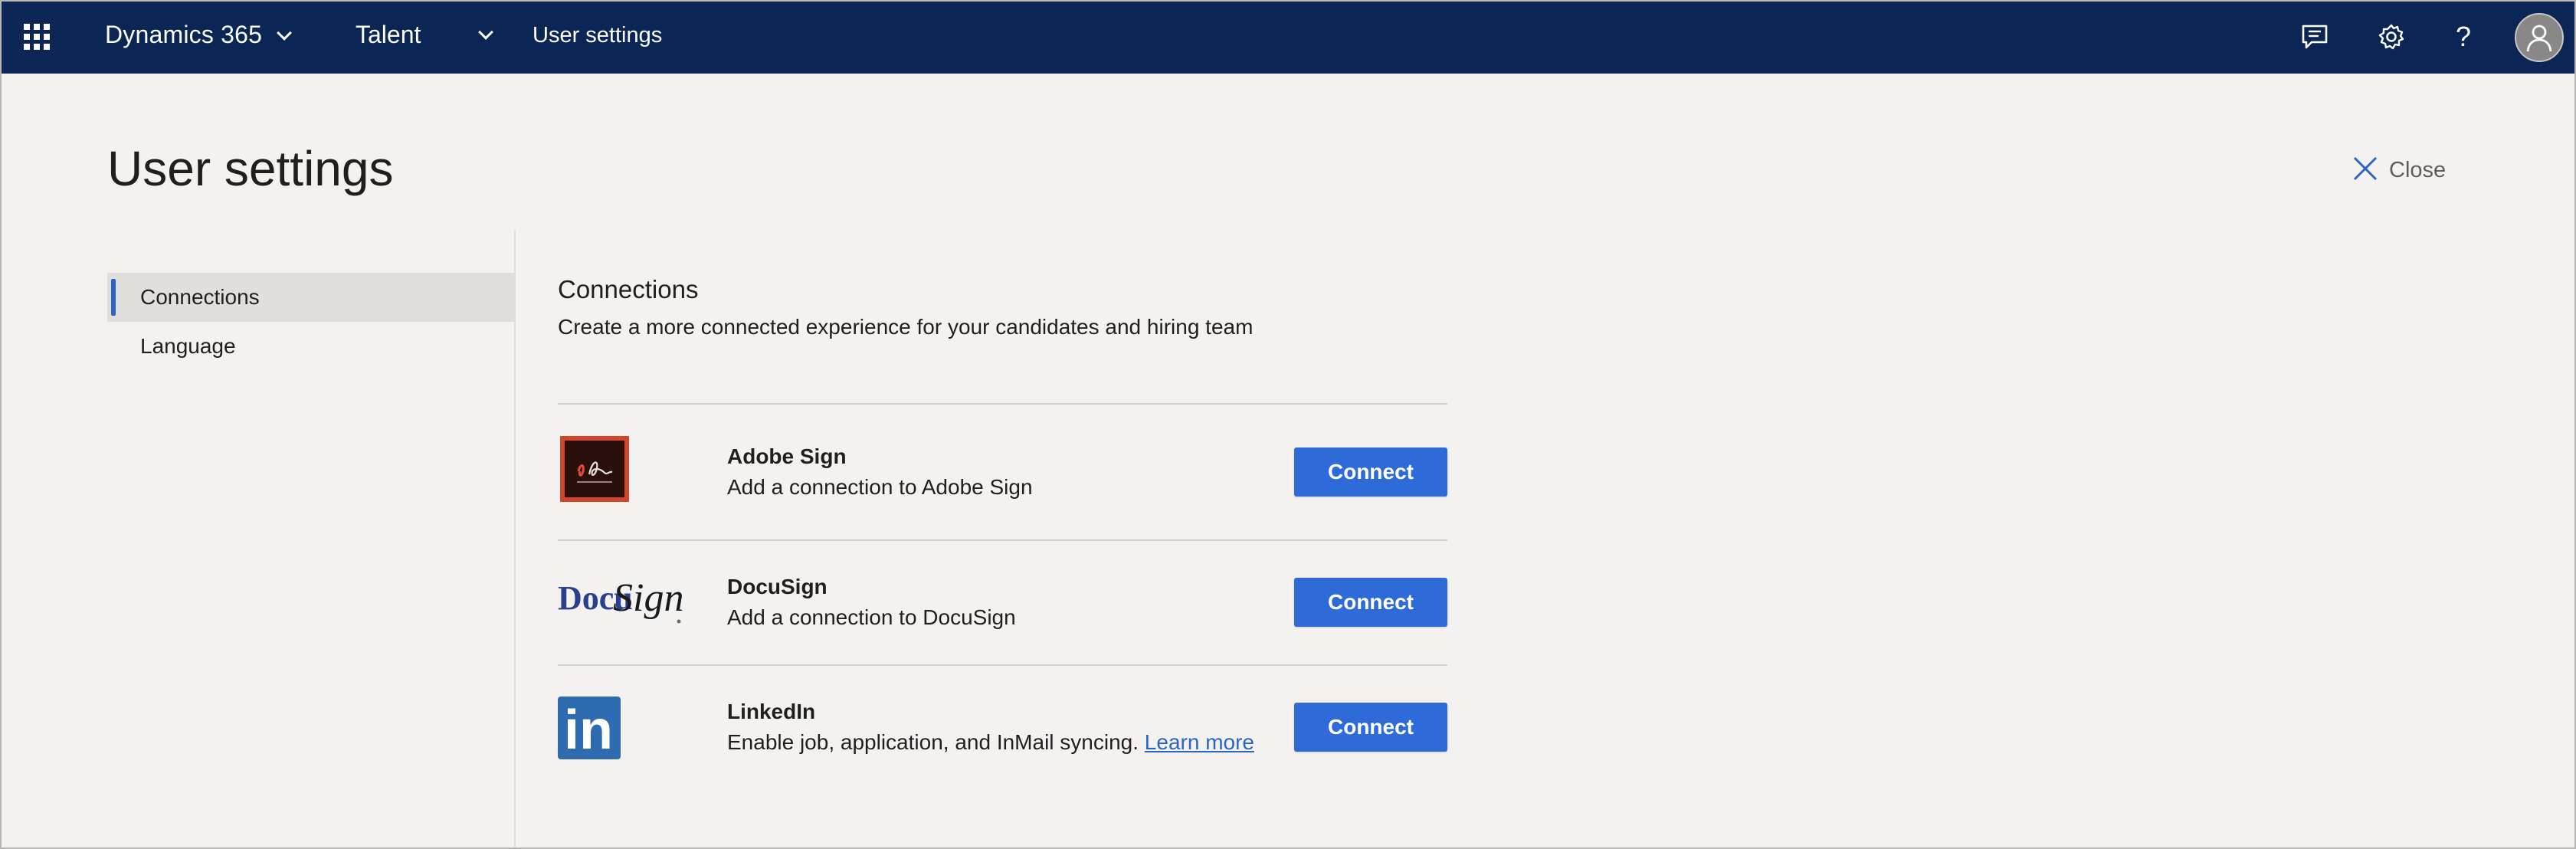 The height and width of the screenshot is (849, 2576). Describe the element at coordinates (2418, 169) in the screenshot. I see `close-label: Close` at that location.